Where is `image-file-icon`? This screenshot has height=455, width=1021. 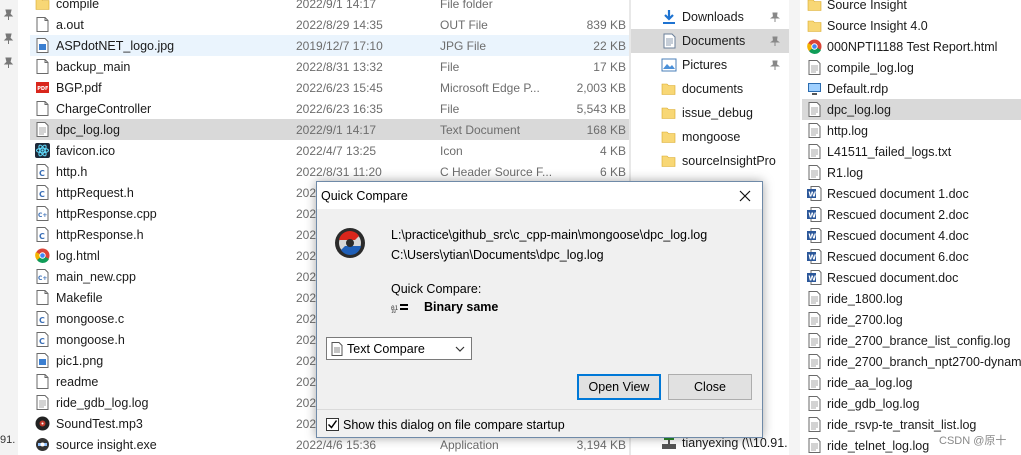
image-file-icon is located at coordinates (42, 360).